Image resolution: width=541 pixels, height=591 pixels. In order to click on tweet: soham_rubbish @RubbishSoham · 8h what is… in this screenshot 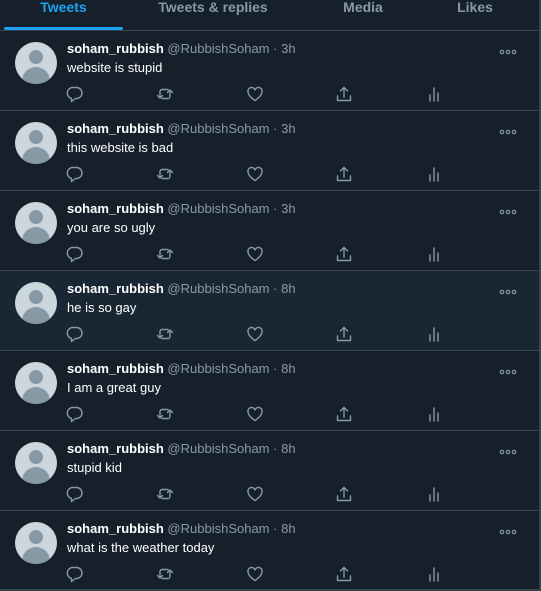, I will do `click(269, 551)`.